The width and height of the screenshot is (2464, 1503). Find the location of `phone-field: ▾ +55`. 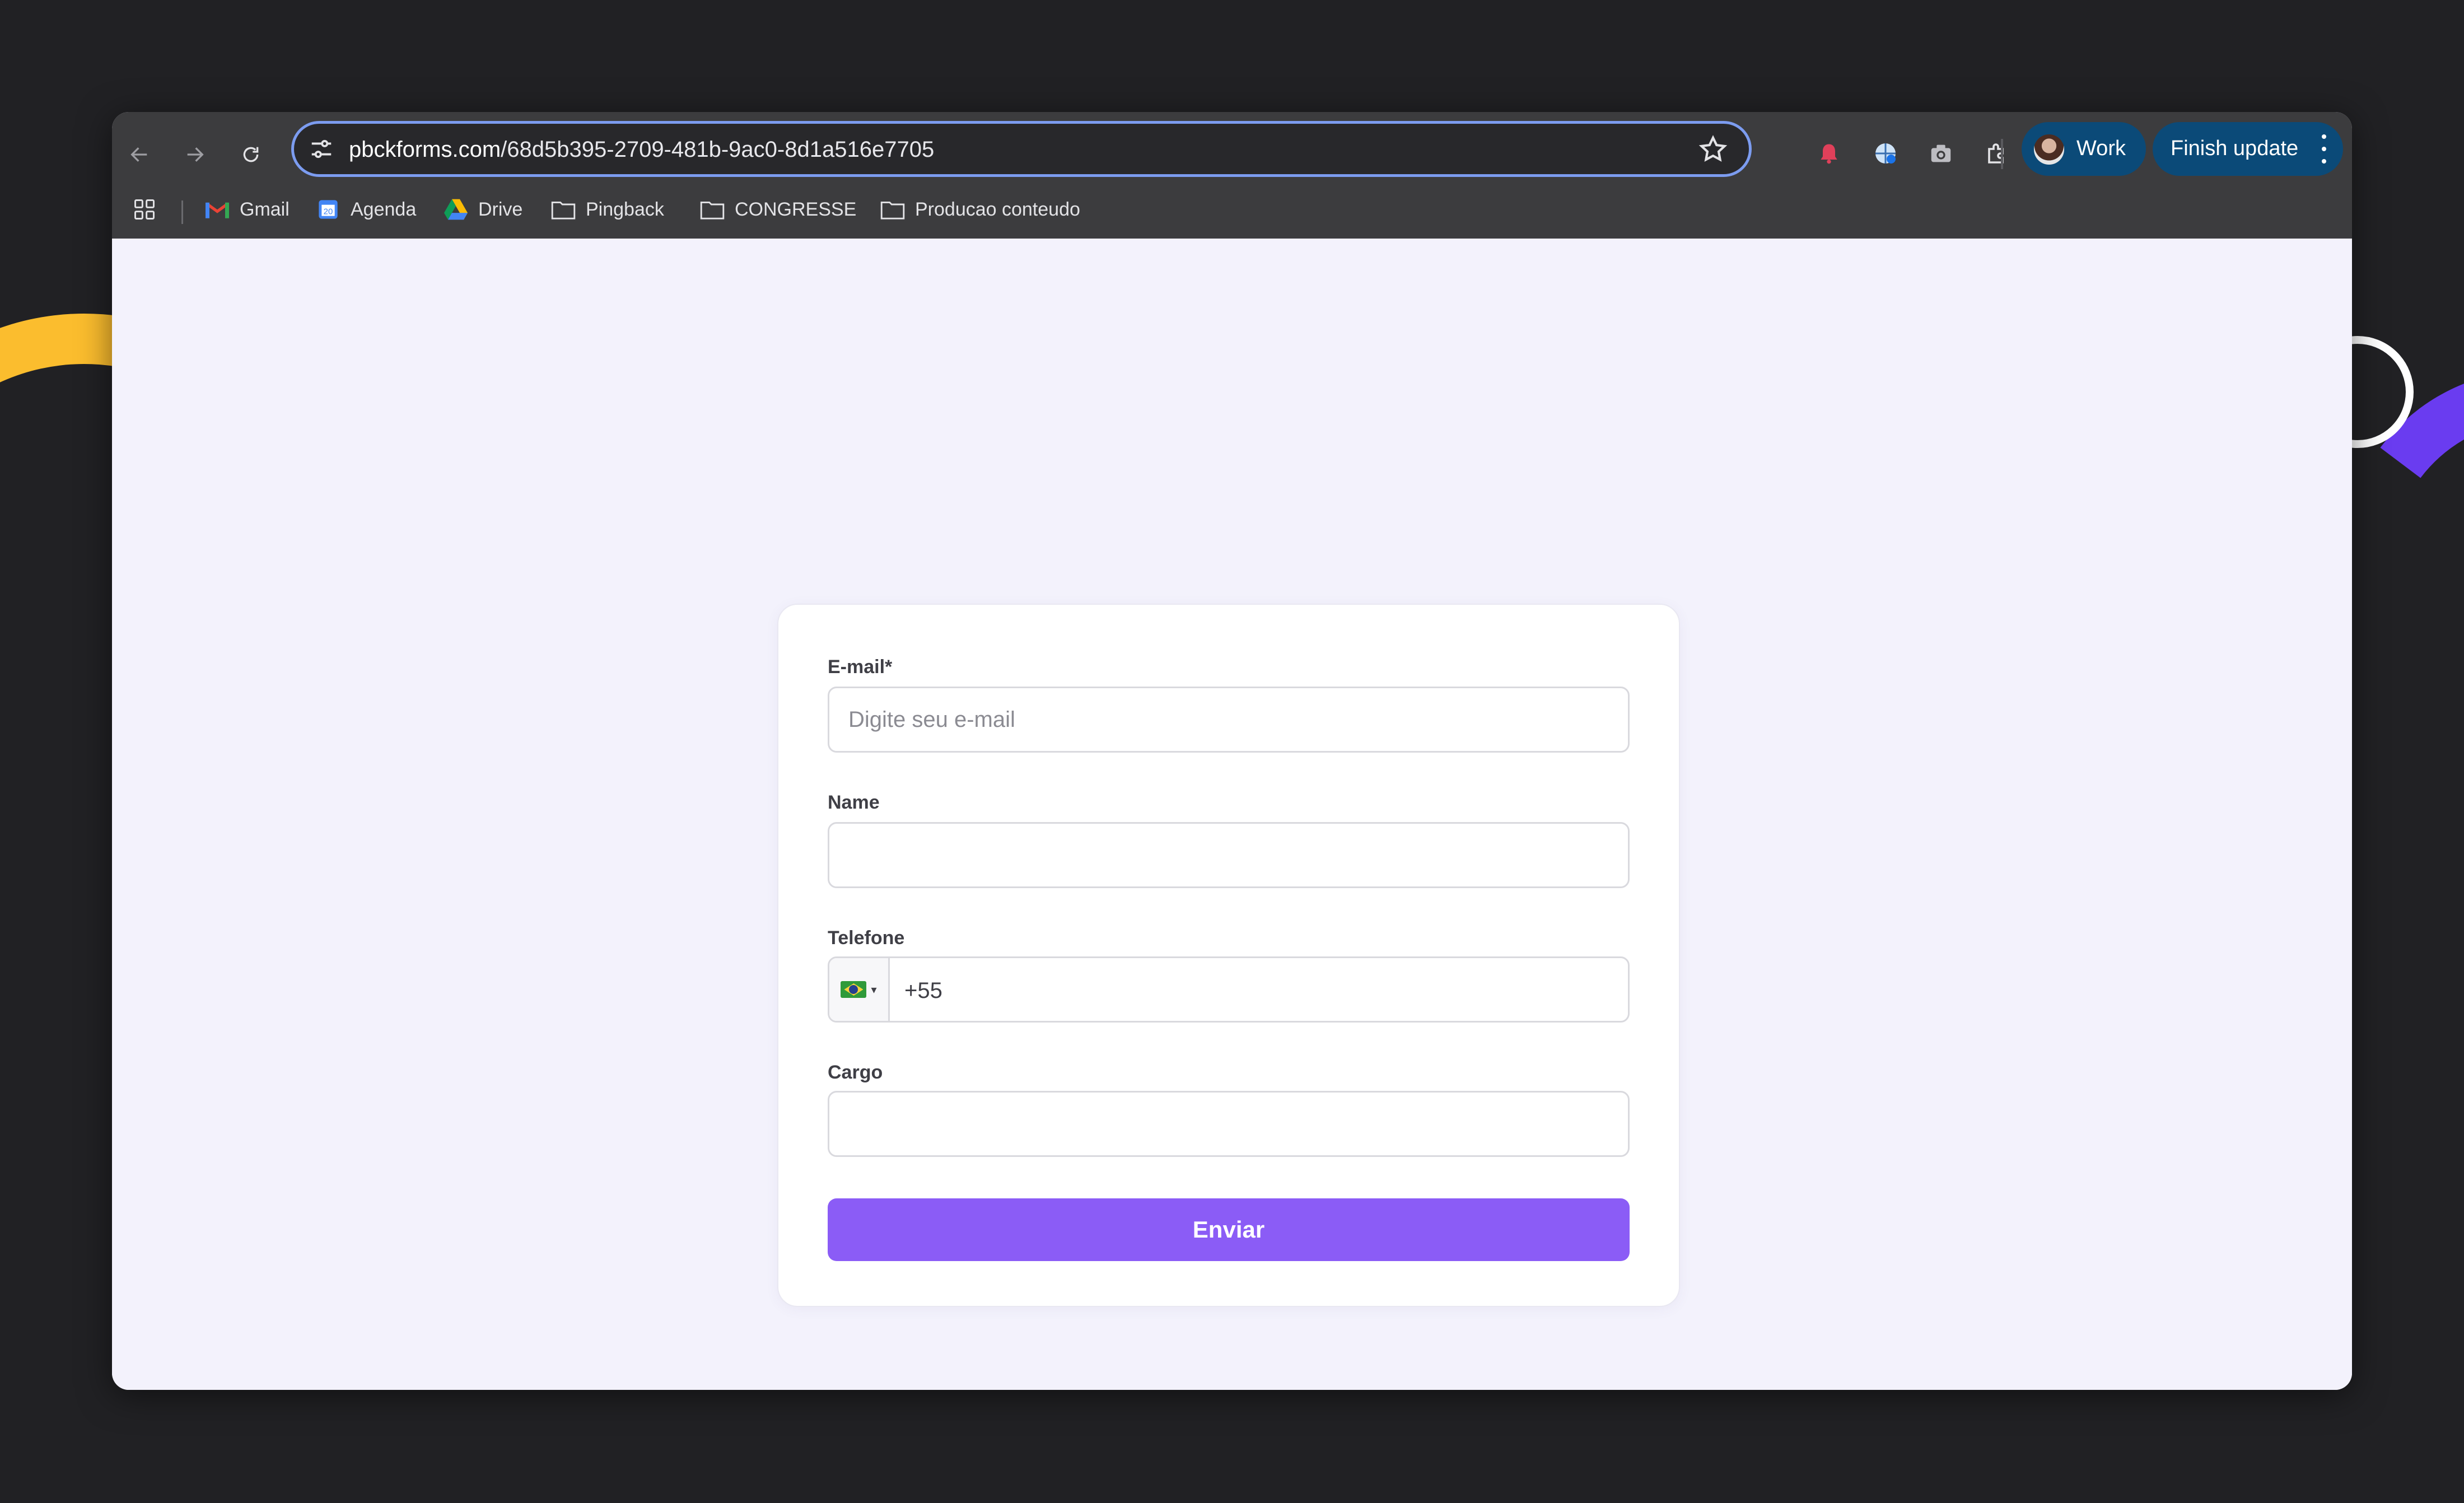

phone-field: ▾ +55 is located at coordinates (1229, 989).